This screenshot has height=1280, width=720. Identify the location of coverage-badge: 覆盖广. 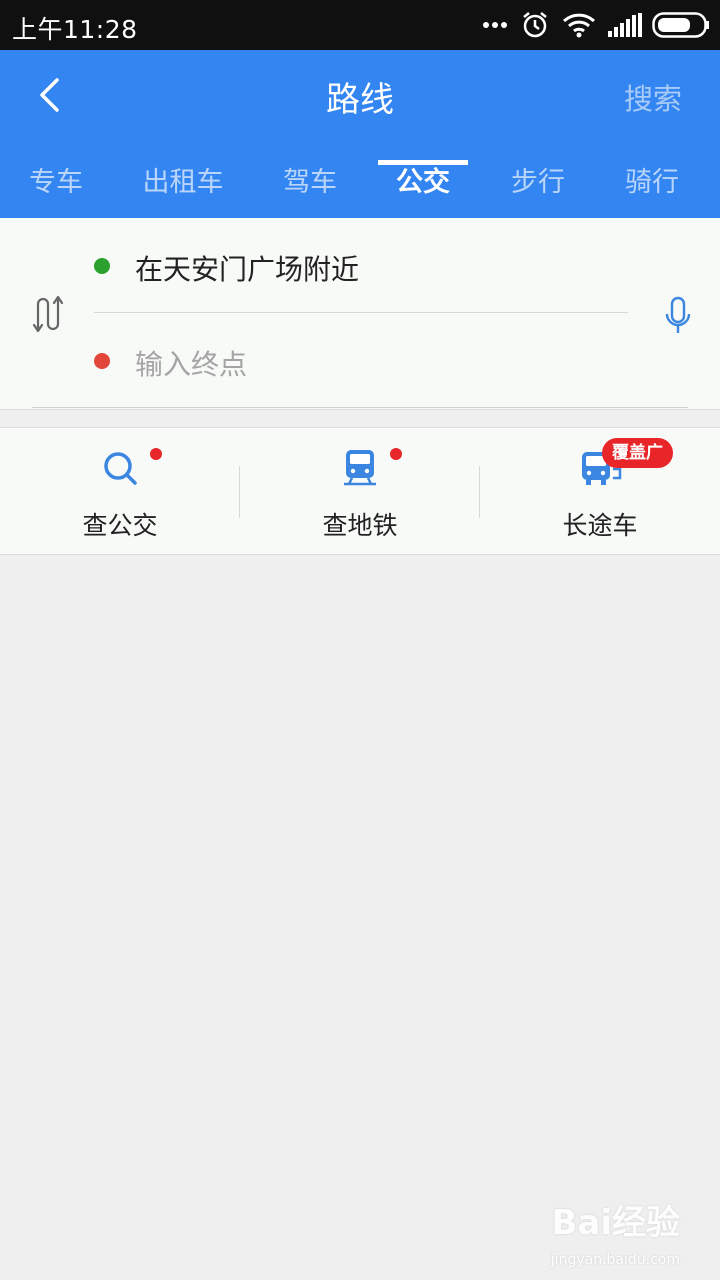
(637, 453).